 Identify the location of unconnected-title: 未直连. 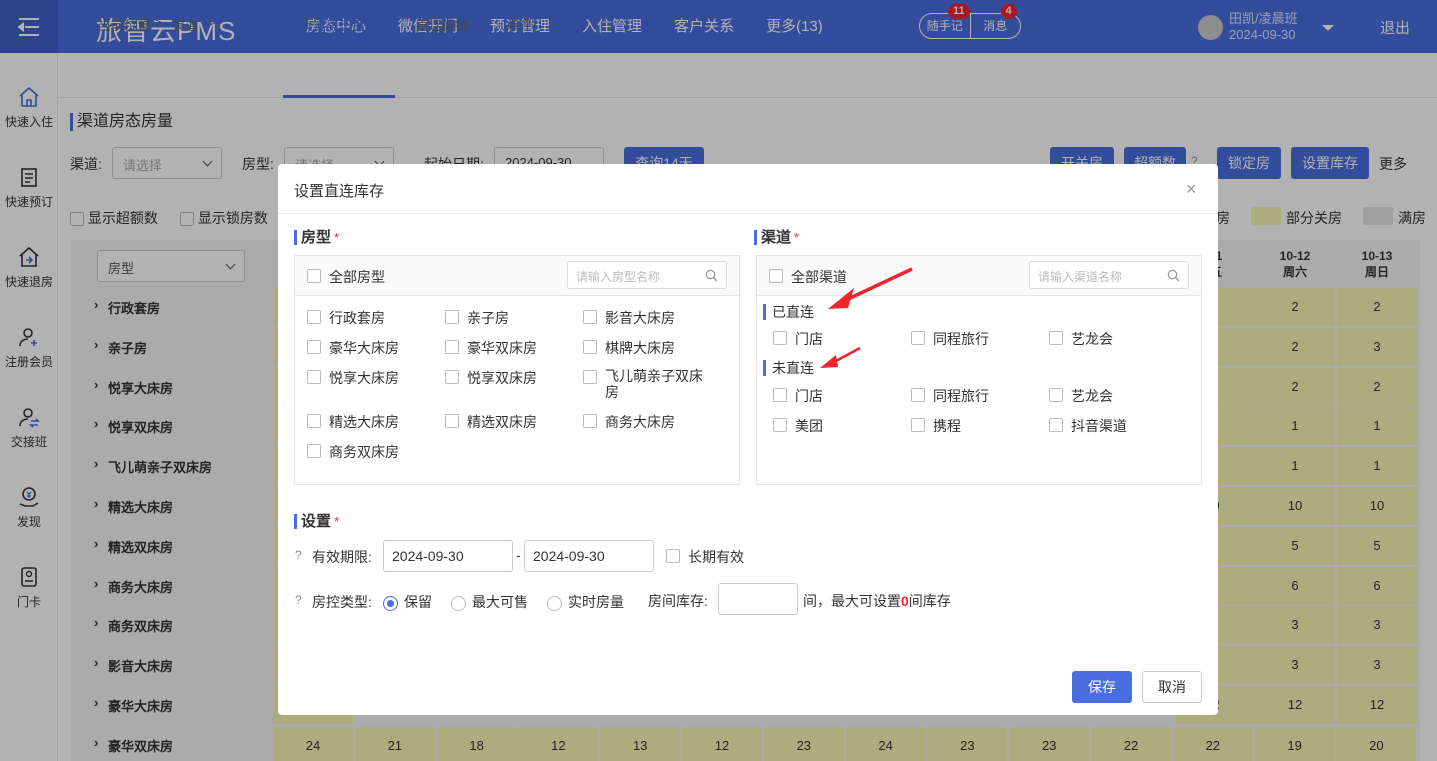
(788, 368).